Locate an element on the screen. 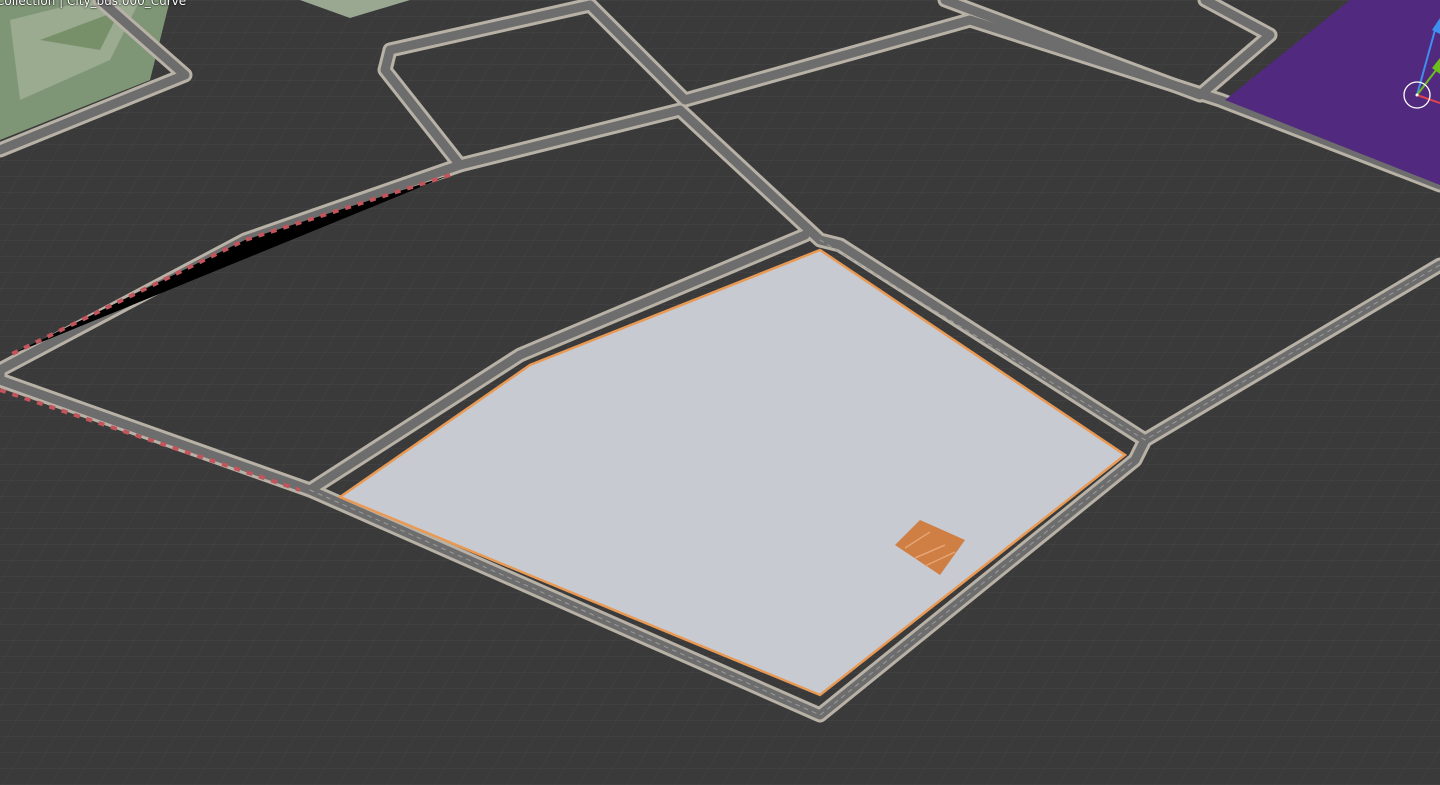  active-object-label: Collection | City_bus.000_Curve is located at coordinates (93, 4).